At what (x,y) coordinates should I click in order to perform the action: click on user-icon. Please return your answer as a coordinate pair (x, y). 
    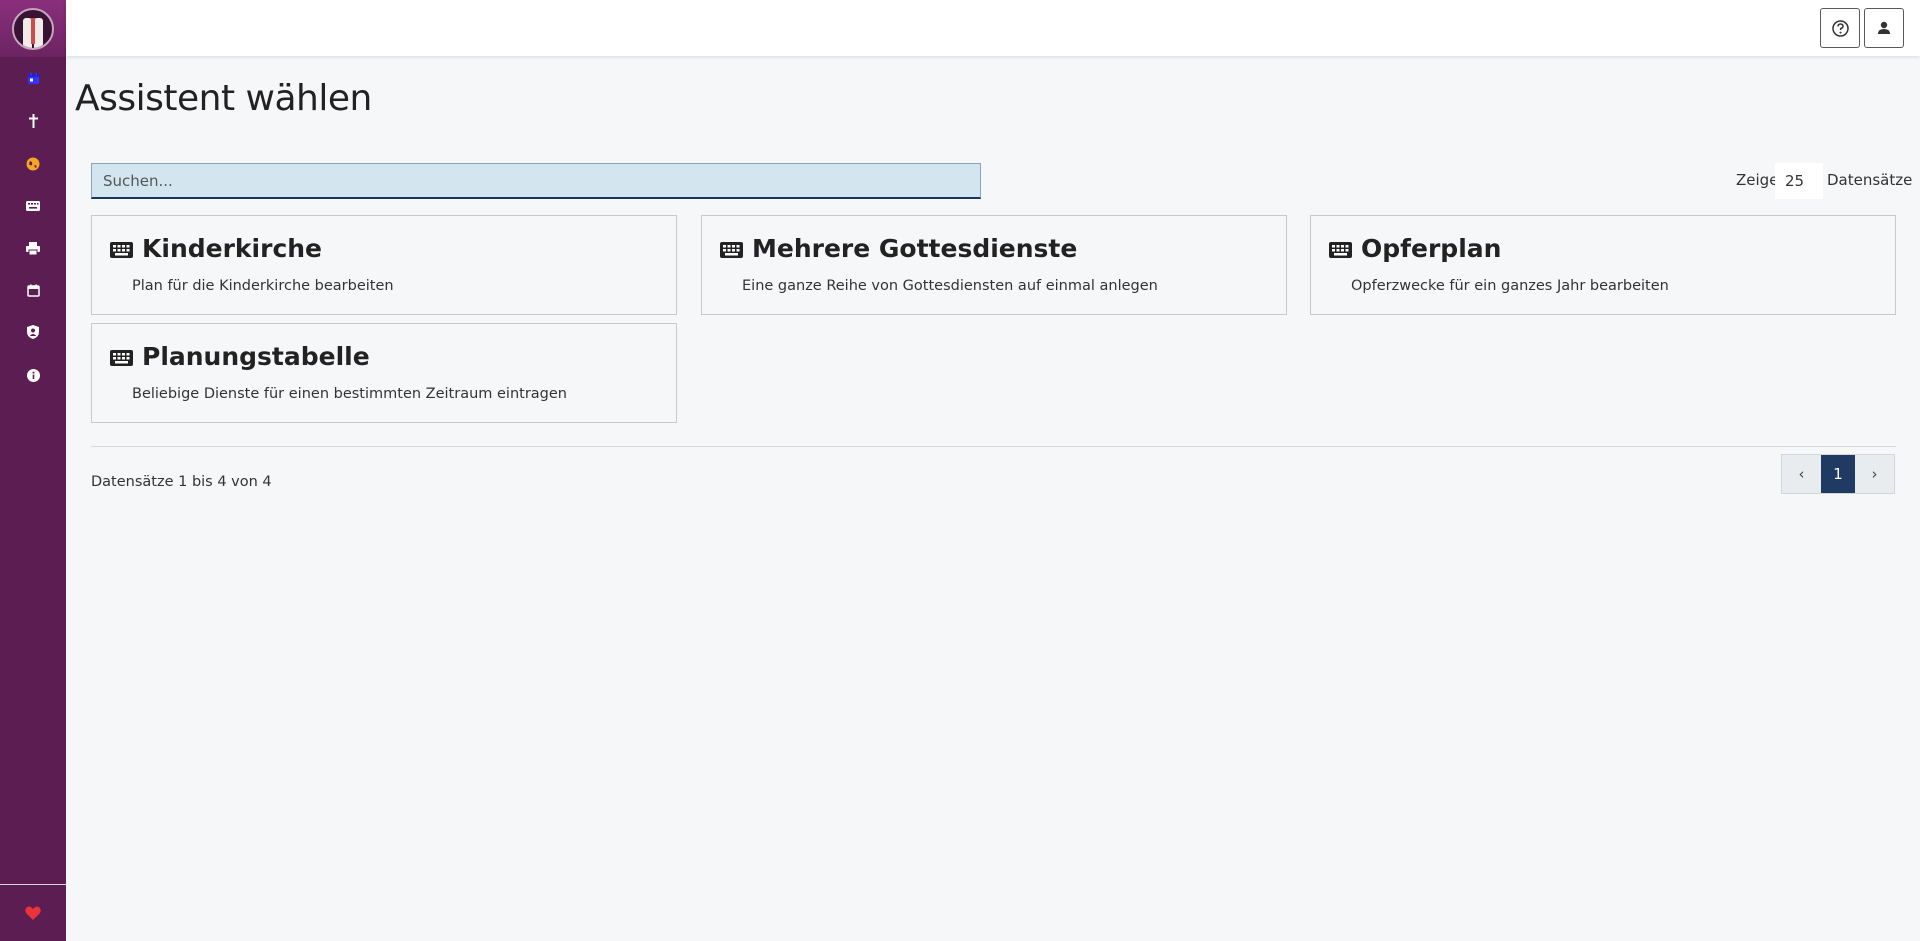
    Looking at the image, I should click on (1884, 27).